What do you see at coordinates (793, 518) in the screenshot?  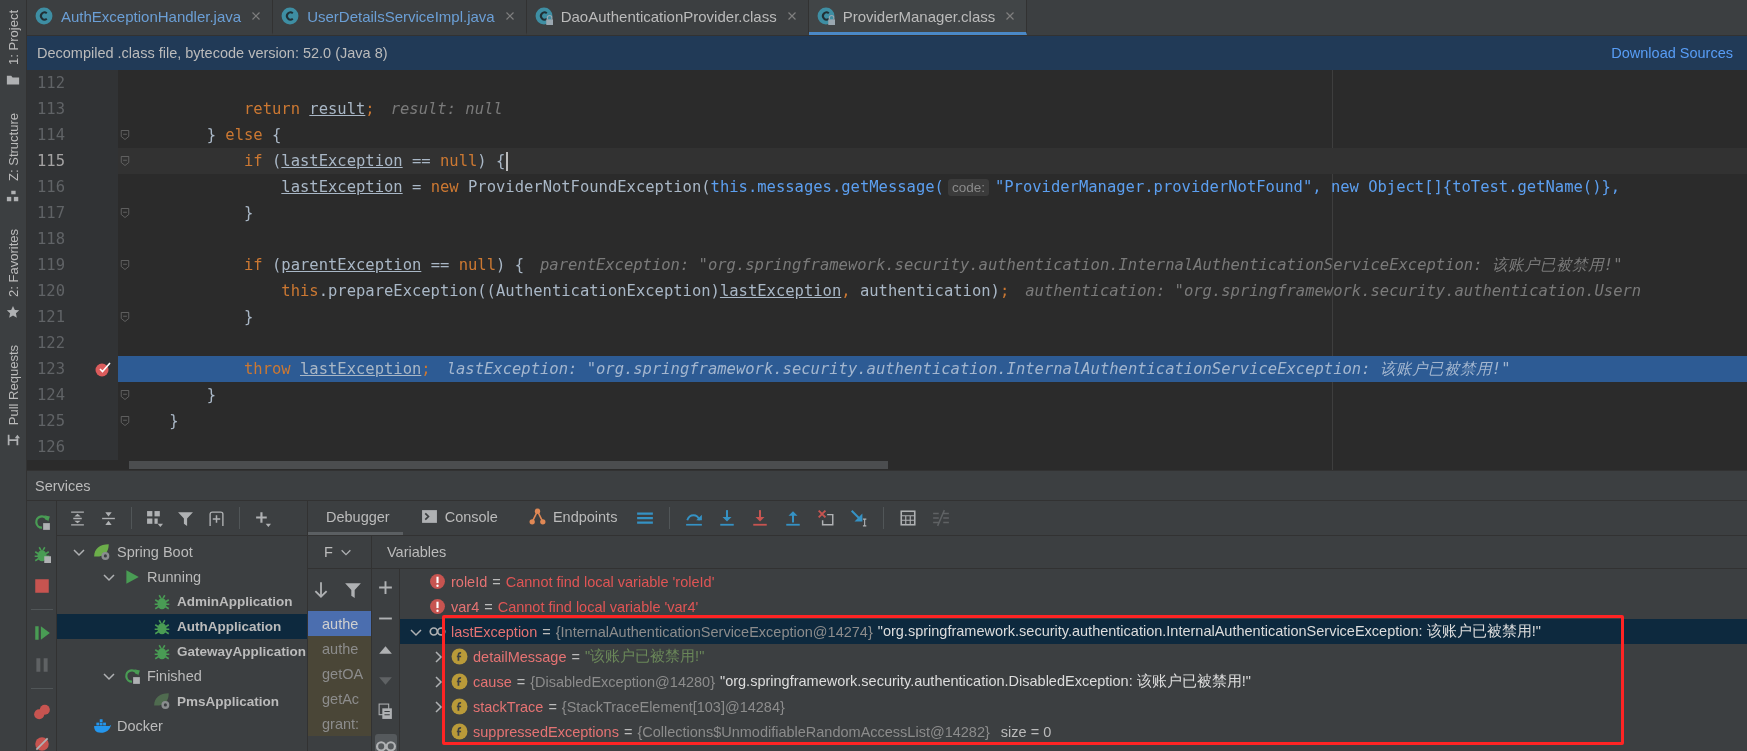 I see `step-out-icon` at bounding box center [793, 518].